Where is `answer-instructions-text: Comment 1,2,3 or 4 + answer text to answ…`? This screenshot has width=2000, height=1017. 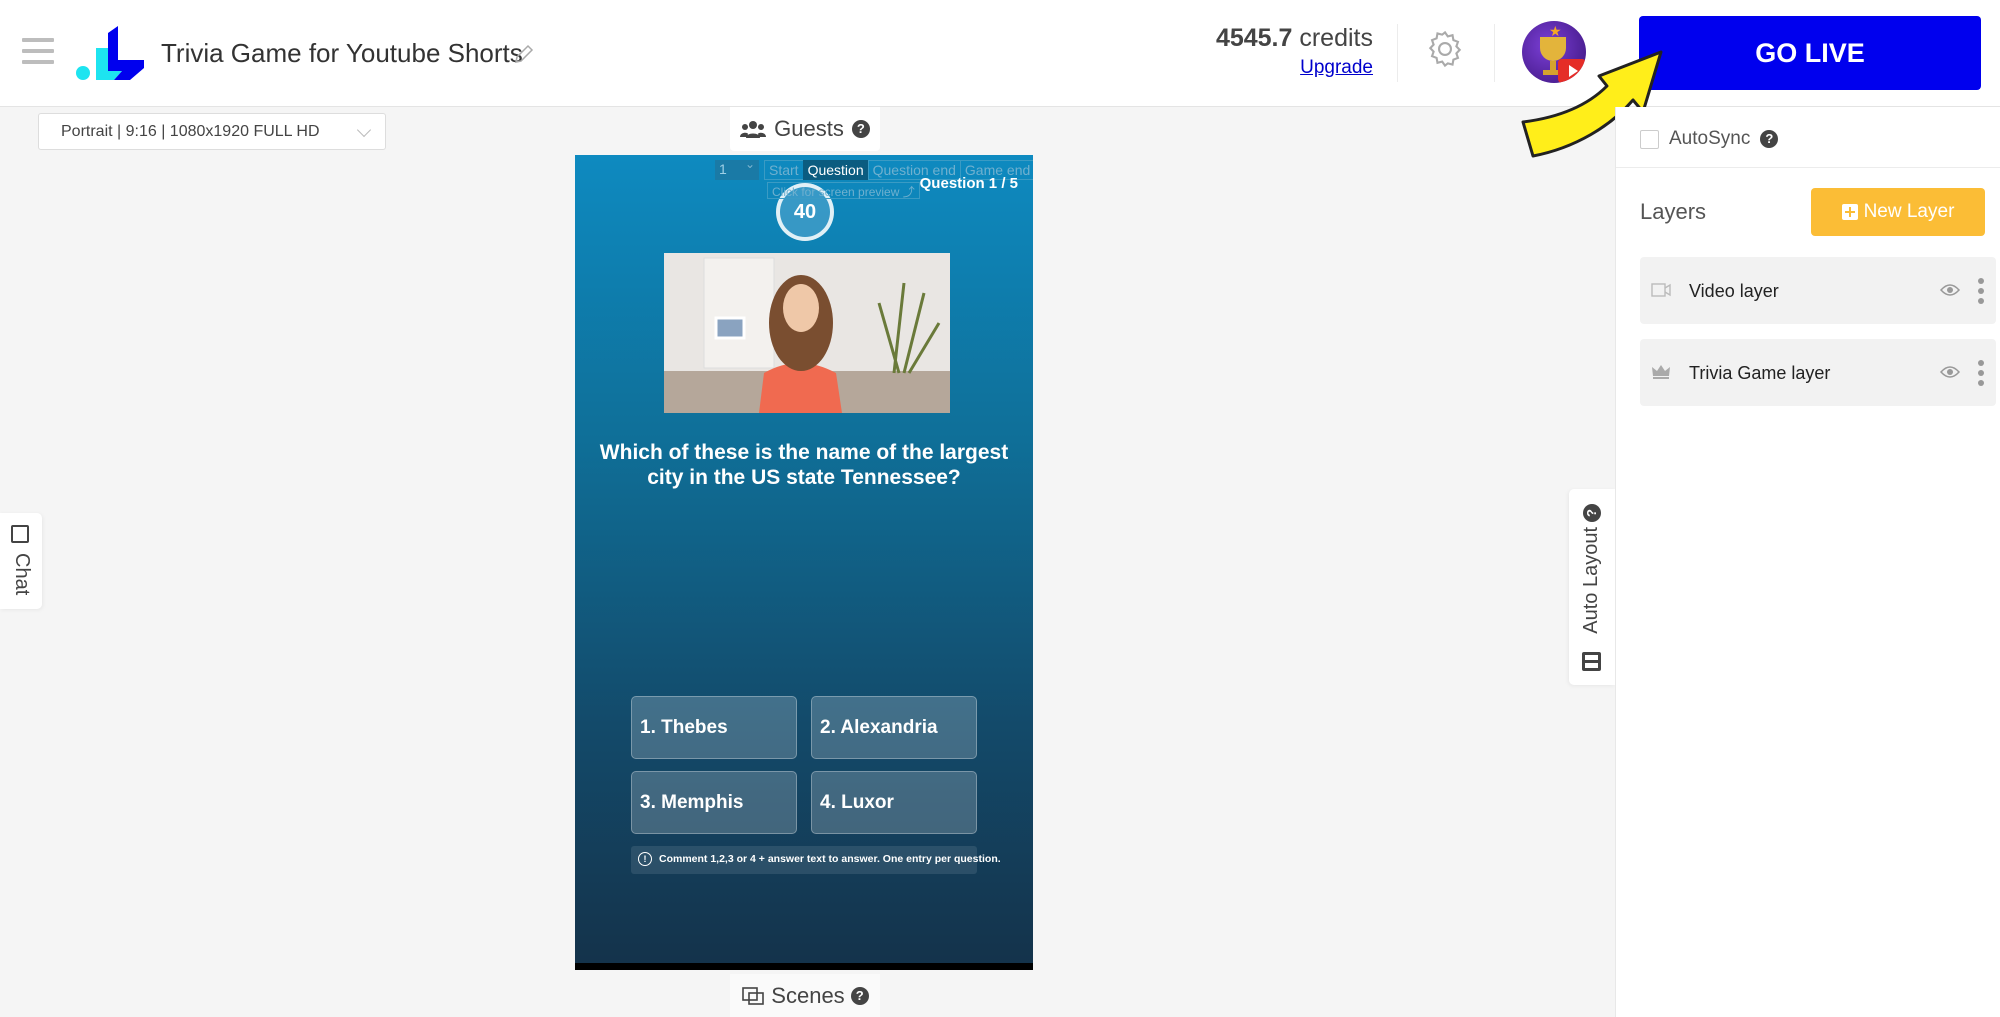 answer-instructions-text: Comment 1,2,3 or 4 + answer text to answ… is located at coordinates (830, 859).